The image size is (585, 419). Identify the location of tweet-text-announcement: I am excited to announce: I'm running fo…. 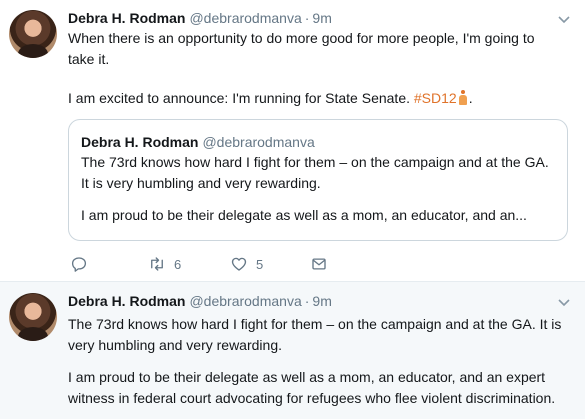
(318, 98).